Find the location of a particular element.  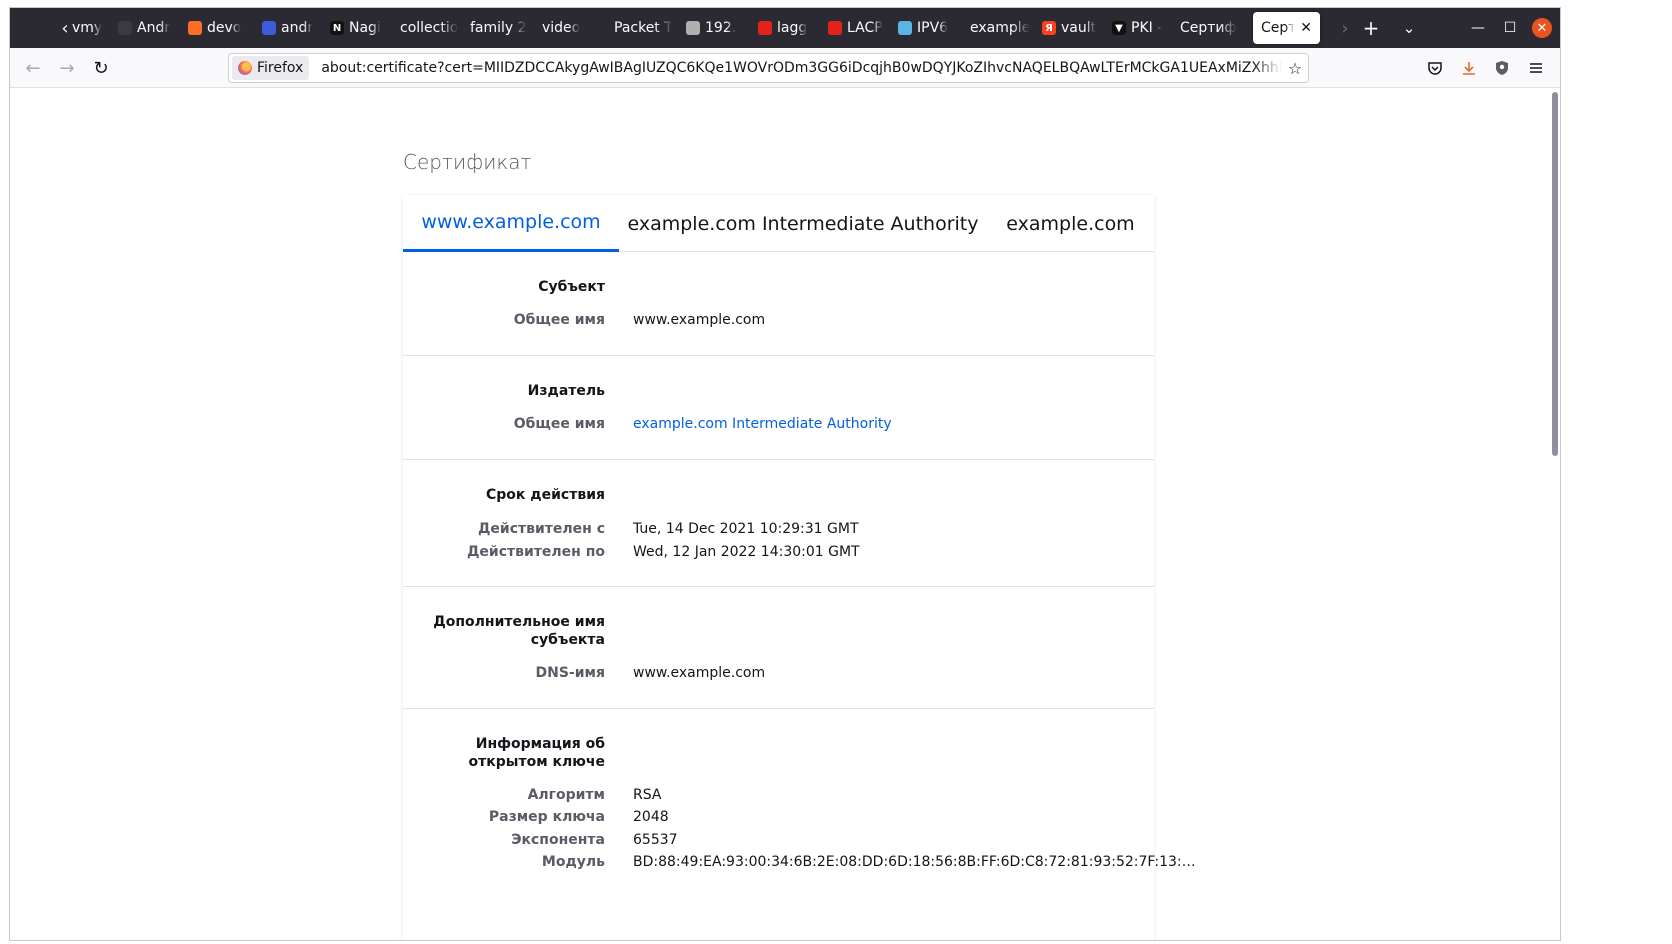

page-scrollbar is located at coordinates (1555, 274).